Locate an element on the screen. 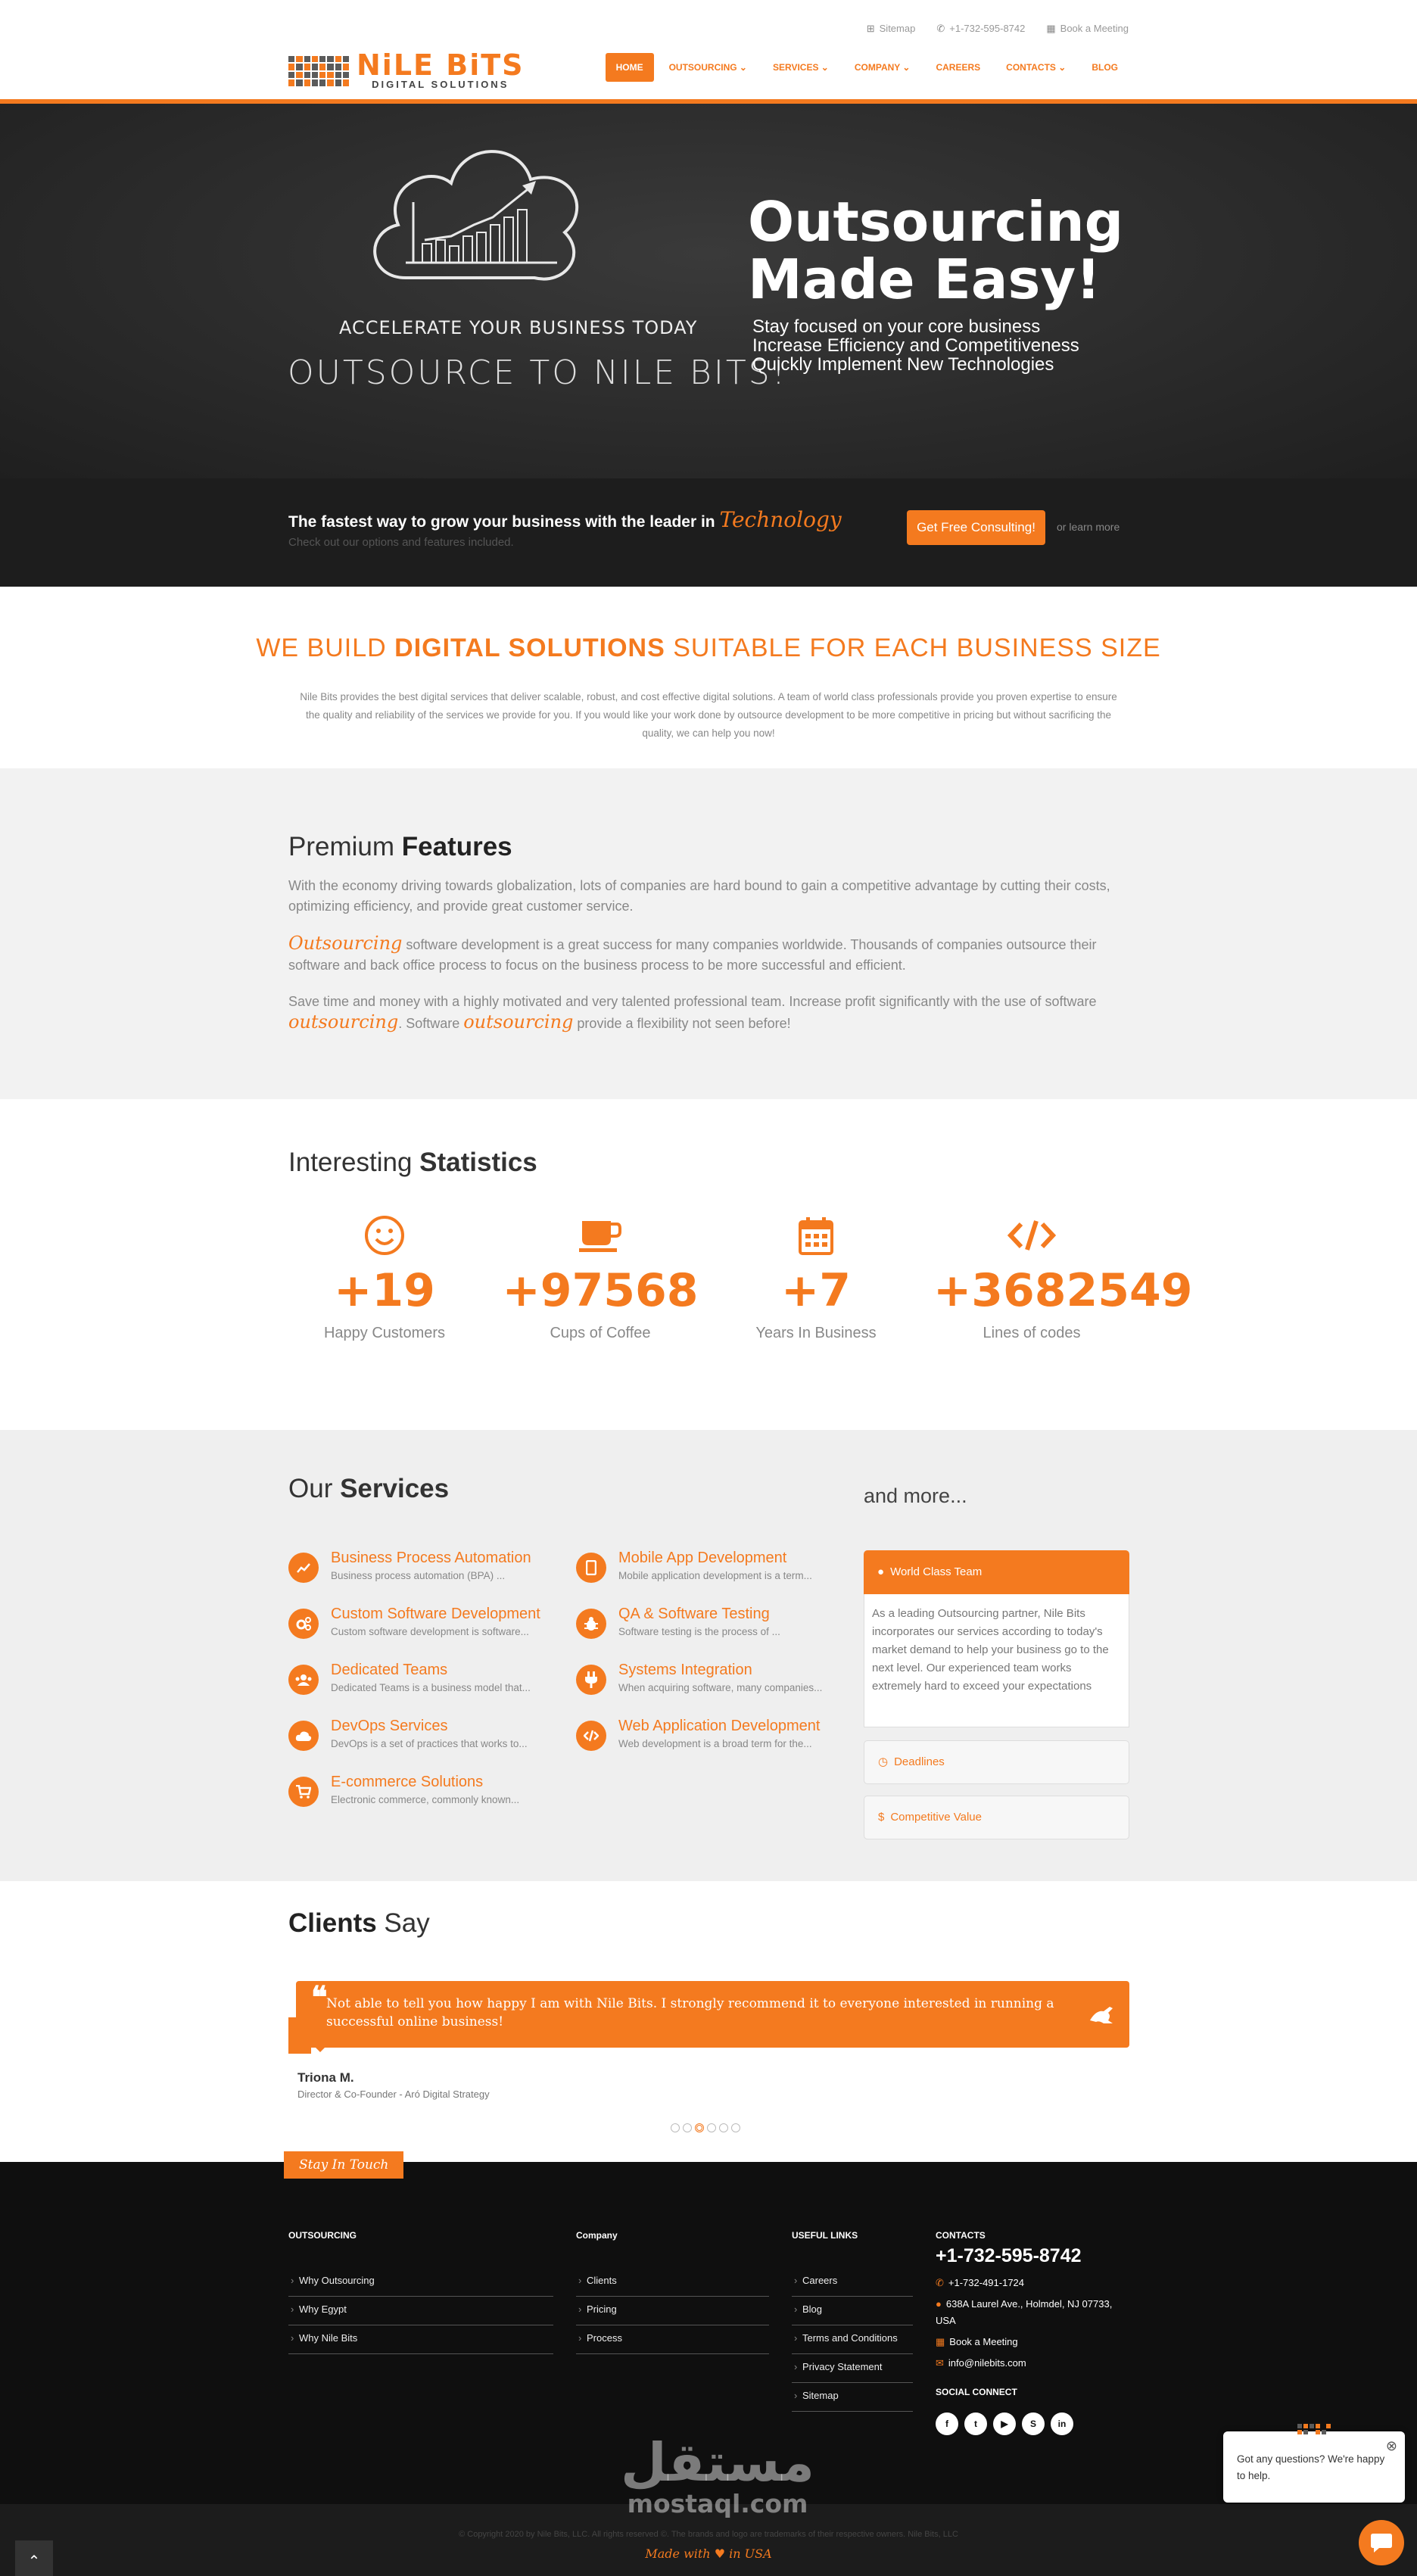 The image size is (1417, 2576). footer-heading: CONTACTS is located at coordinates (961, 2235).